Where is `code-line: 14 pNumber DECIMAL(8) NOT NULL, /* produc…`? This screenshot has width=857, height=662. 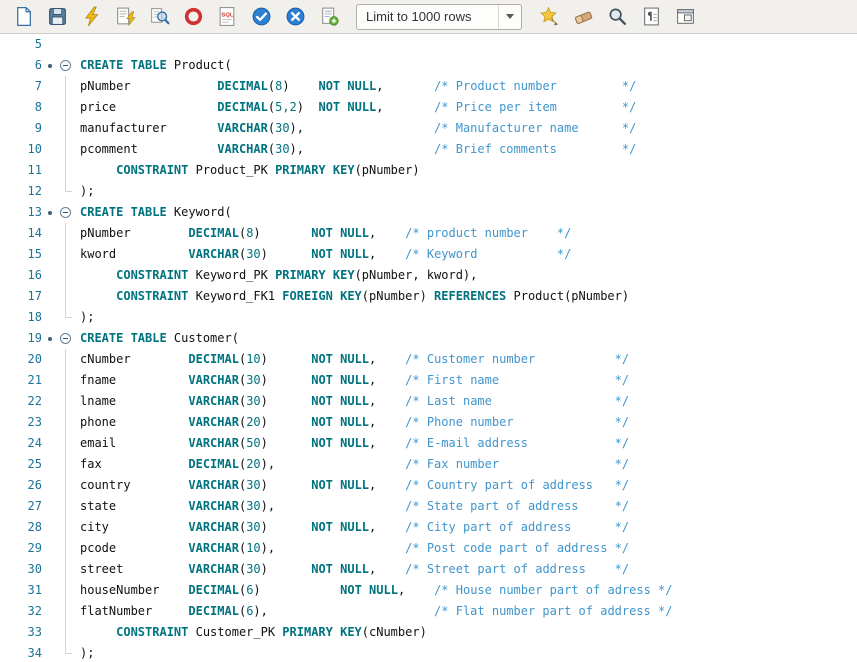 code-line: 14 pNumber DECIMAL(8) NOT NULL, /* produc… is located at coordinates (428, 233).